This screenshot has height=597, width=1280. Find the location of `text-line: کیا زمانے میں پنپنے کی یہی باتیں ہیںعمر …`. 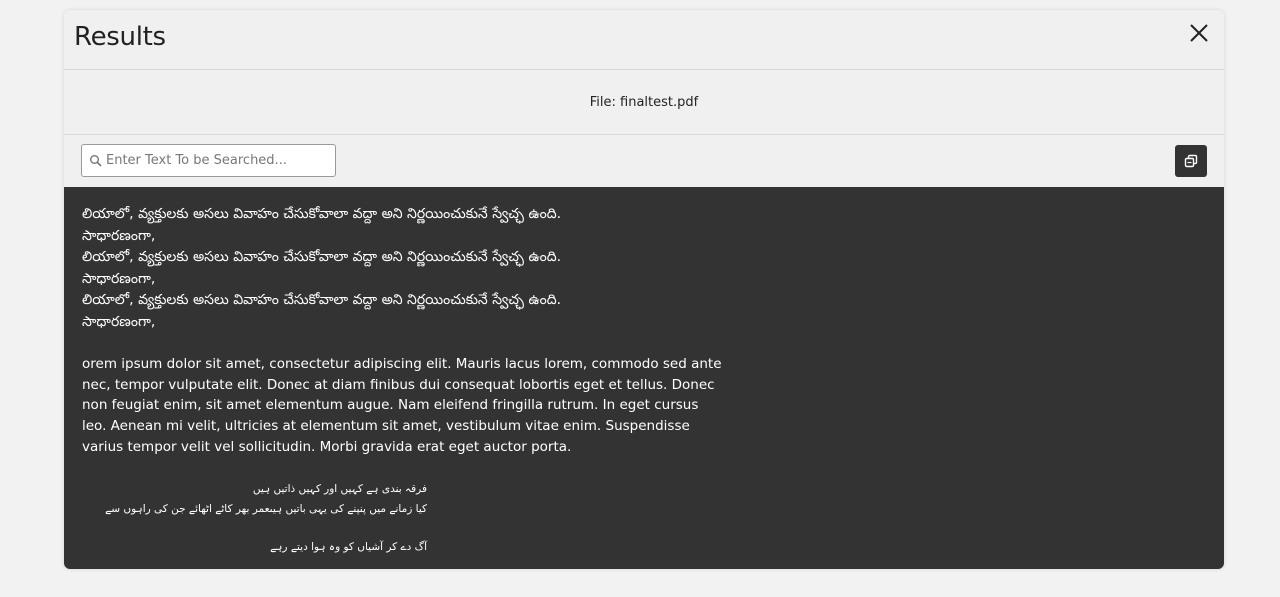

text-line: کیا زمانے میں پنپنے کی یہی باتیں ہیںعمر … is located at coordinates (266, 508).